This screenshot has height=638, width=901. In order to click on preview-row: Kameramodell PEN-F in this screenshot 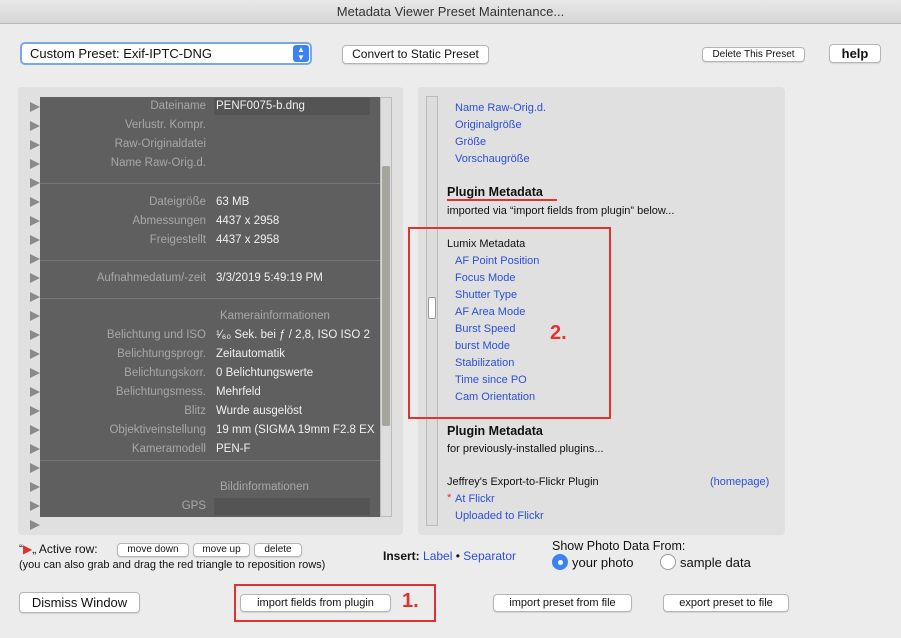, I will do `click(210, 449)`.